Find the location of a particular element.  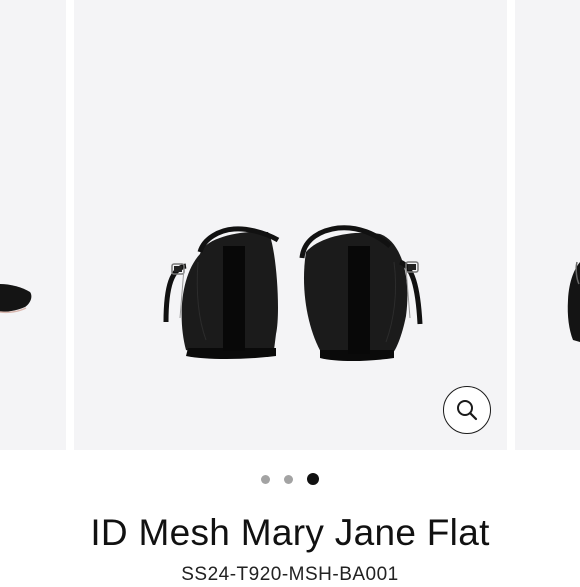

right-shoe is located at coordinates (361, 293).